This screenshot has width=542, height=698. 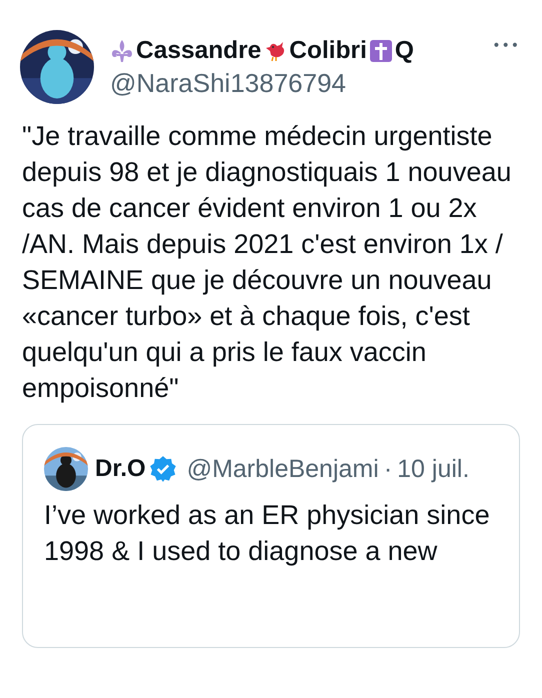 What do you see at coordinates (282, 469) in the screenshot?
I see `quoted-author-handle: @MarbleBenjami` at bounding box center [282, 469].